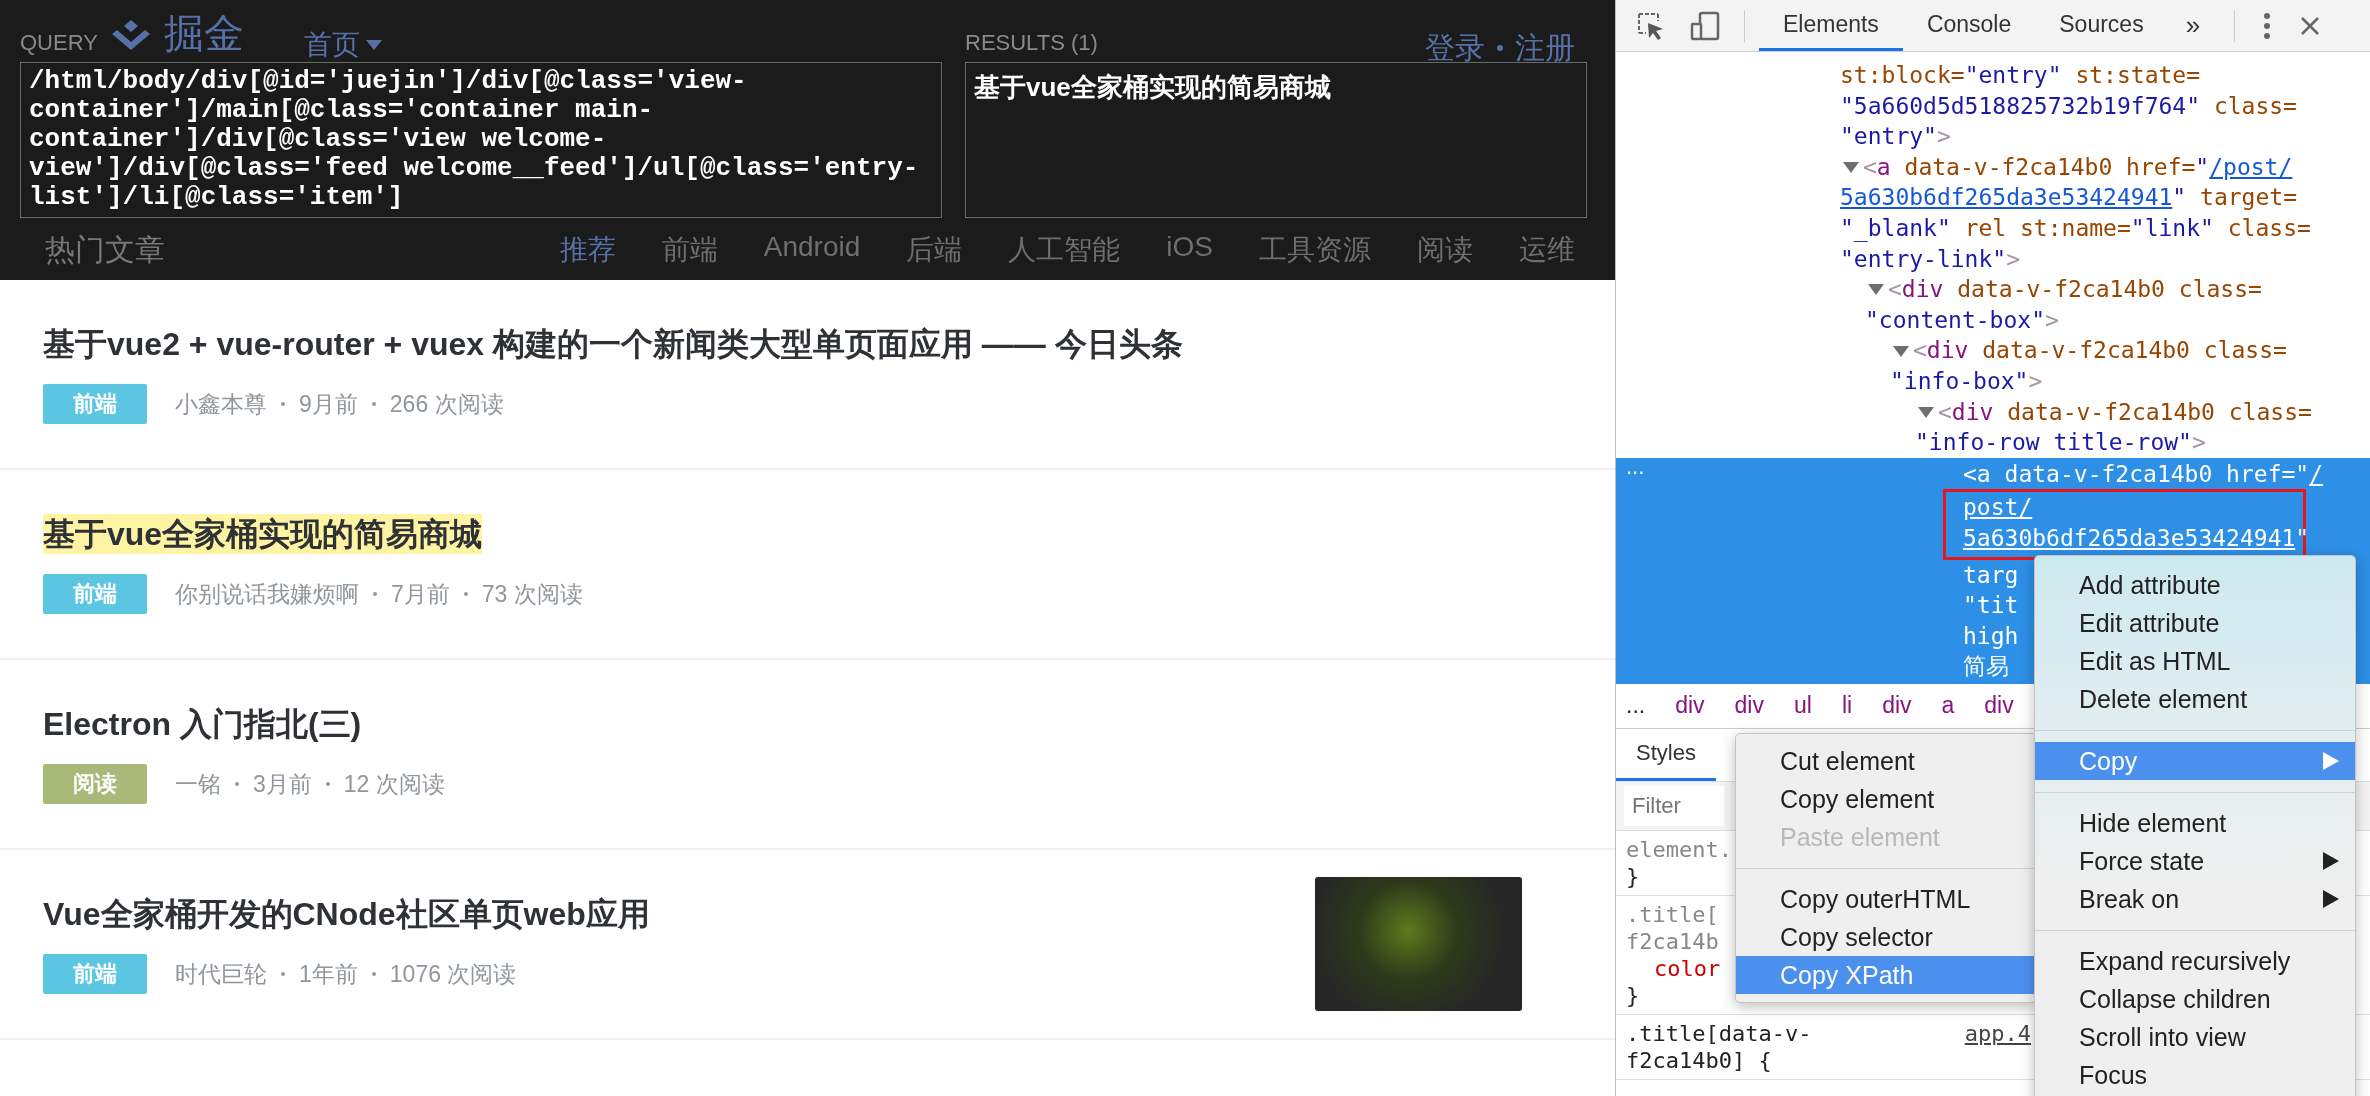 Image resolution: width=2370 pixels, height=1096 pixels. Describe the element at coordinates (1886, 761) in the screenshot. I see `menu-item: Cut element` at that location.